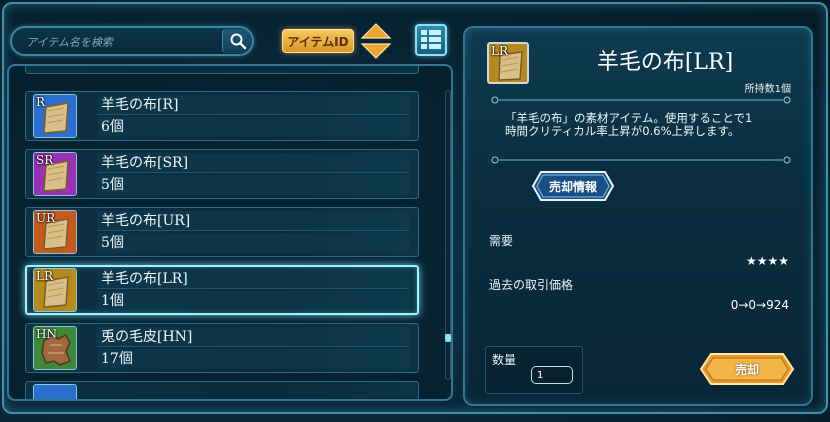  I want to click on search-button, so click(237, 41).